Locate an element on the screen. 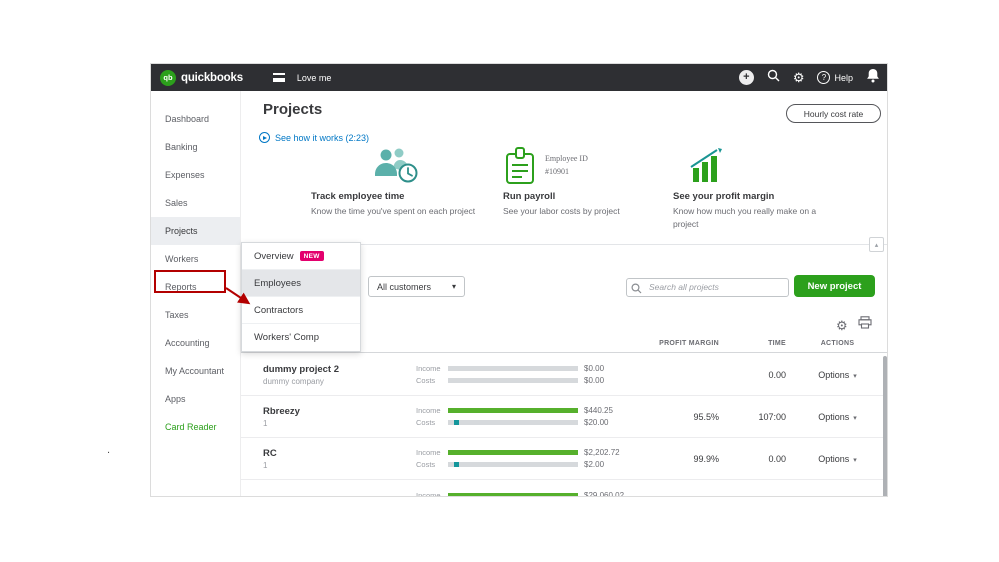 Image resolution: width=999 pixels, height=562 pixels. project-name-link: Rbreezy is located at coordinates (339, 411).